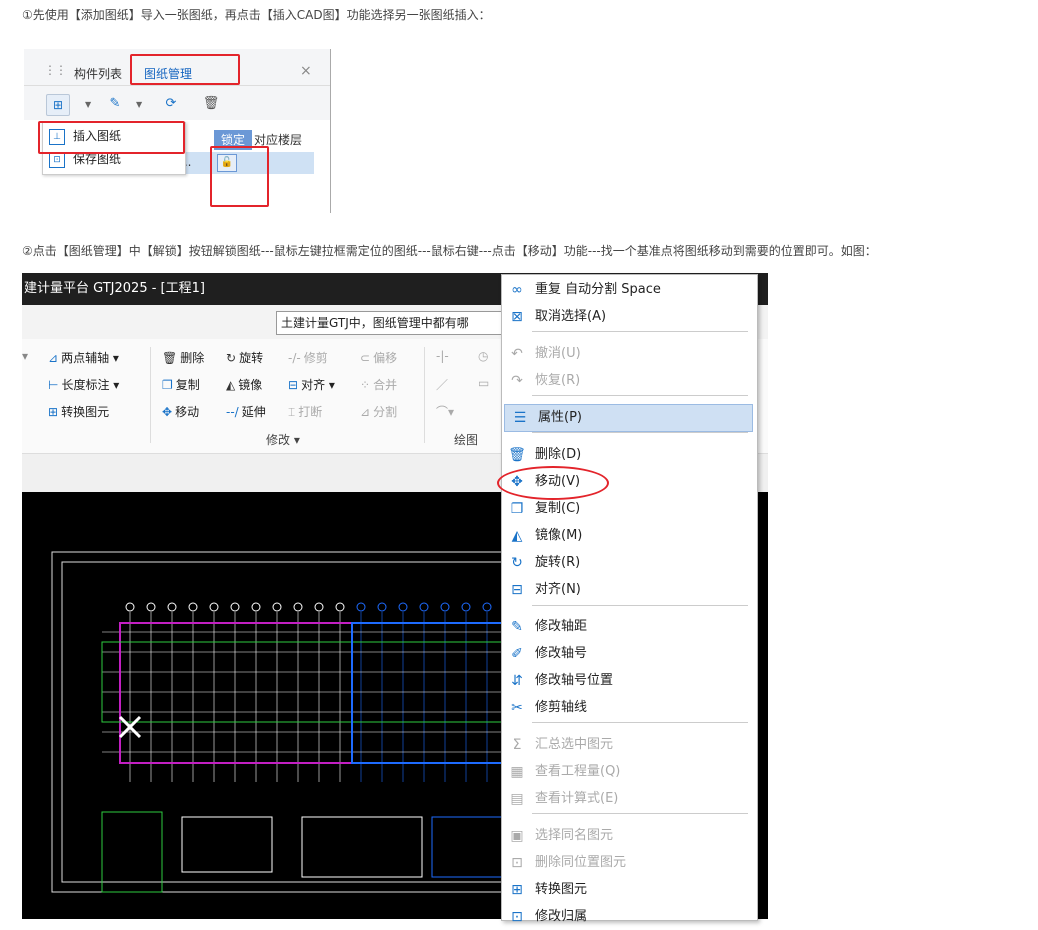 The width and height of the screenshot is (1038, 930). What do you see at coordinates (561, 707) in the screenshot?
I see `context-menu-label: 修剪轴线` at bounding box center [561, 707].